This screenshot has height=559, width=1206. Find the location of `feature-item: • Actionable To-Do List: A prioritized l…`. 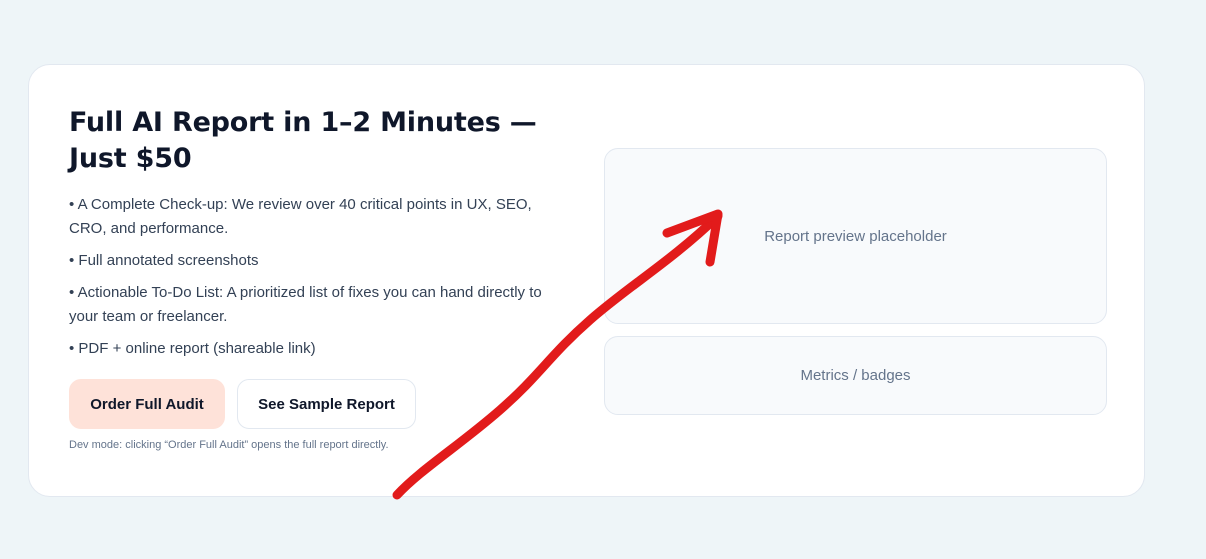

feature-item: • Actionable To-Do List: A prioritized l… is located at coordinates (305, 304).